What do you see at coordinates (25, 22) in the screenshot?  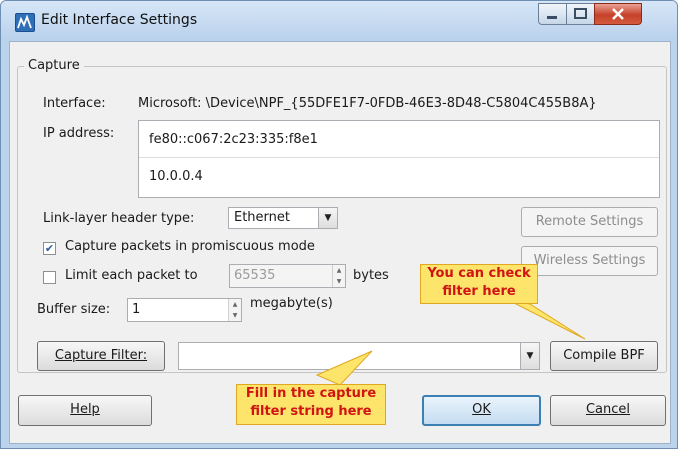 I see `wireshark-app-icon` at bounding box center [25, 22].